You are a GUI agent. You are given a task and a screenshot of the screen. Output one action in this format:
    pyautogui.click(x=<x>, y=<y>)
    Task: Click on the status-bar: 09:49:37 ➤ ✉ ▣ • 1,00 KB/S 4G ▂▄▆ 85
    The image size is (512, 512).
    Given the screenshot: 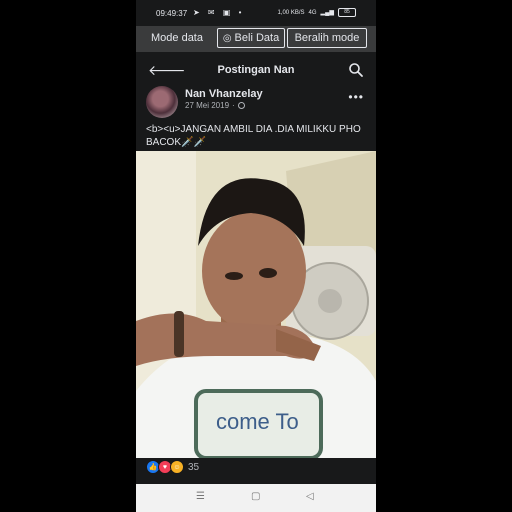 What is the action you would take?
    pyautogui.click(x=256, y=13)
    